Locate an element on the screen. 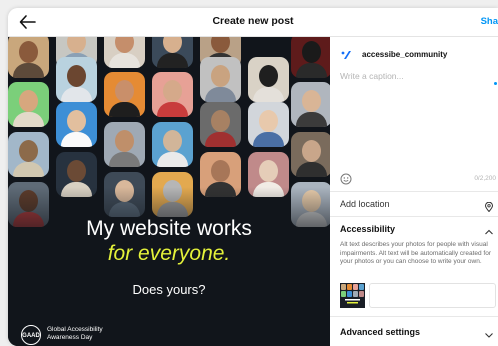 The height and width of the screenshot is (346, 498). location-pin-icon is located at coordinates (489, 206).